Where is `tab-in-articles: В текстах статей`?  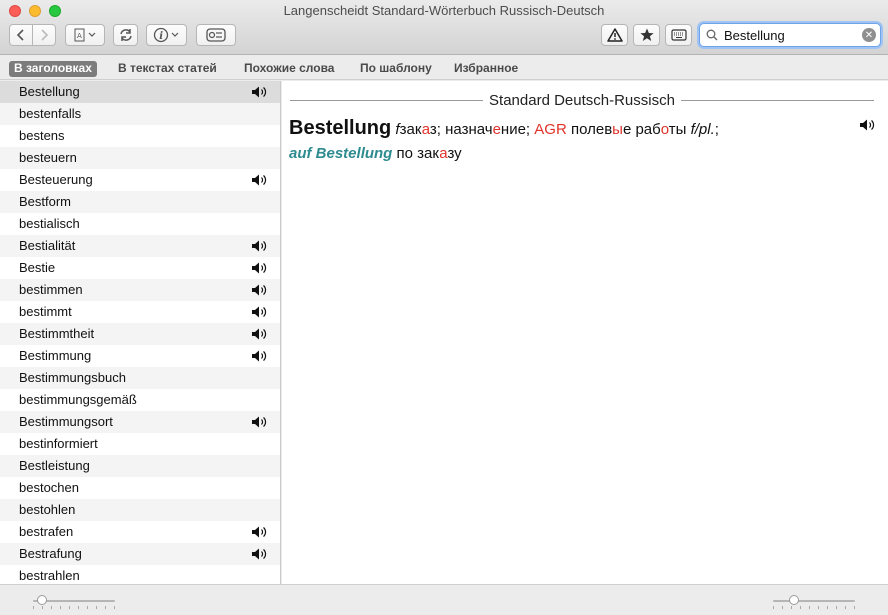
tab-in-articles: В текстах статей is located at coordinates (167, 69).